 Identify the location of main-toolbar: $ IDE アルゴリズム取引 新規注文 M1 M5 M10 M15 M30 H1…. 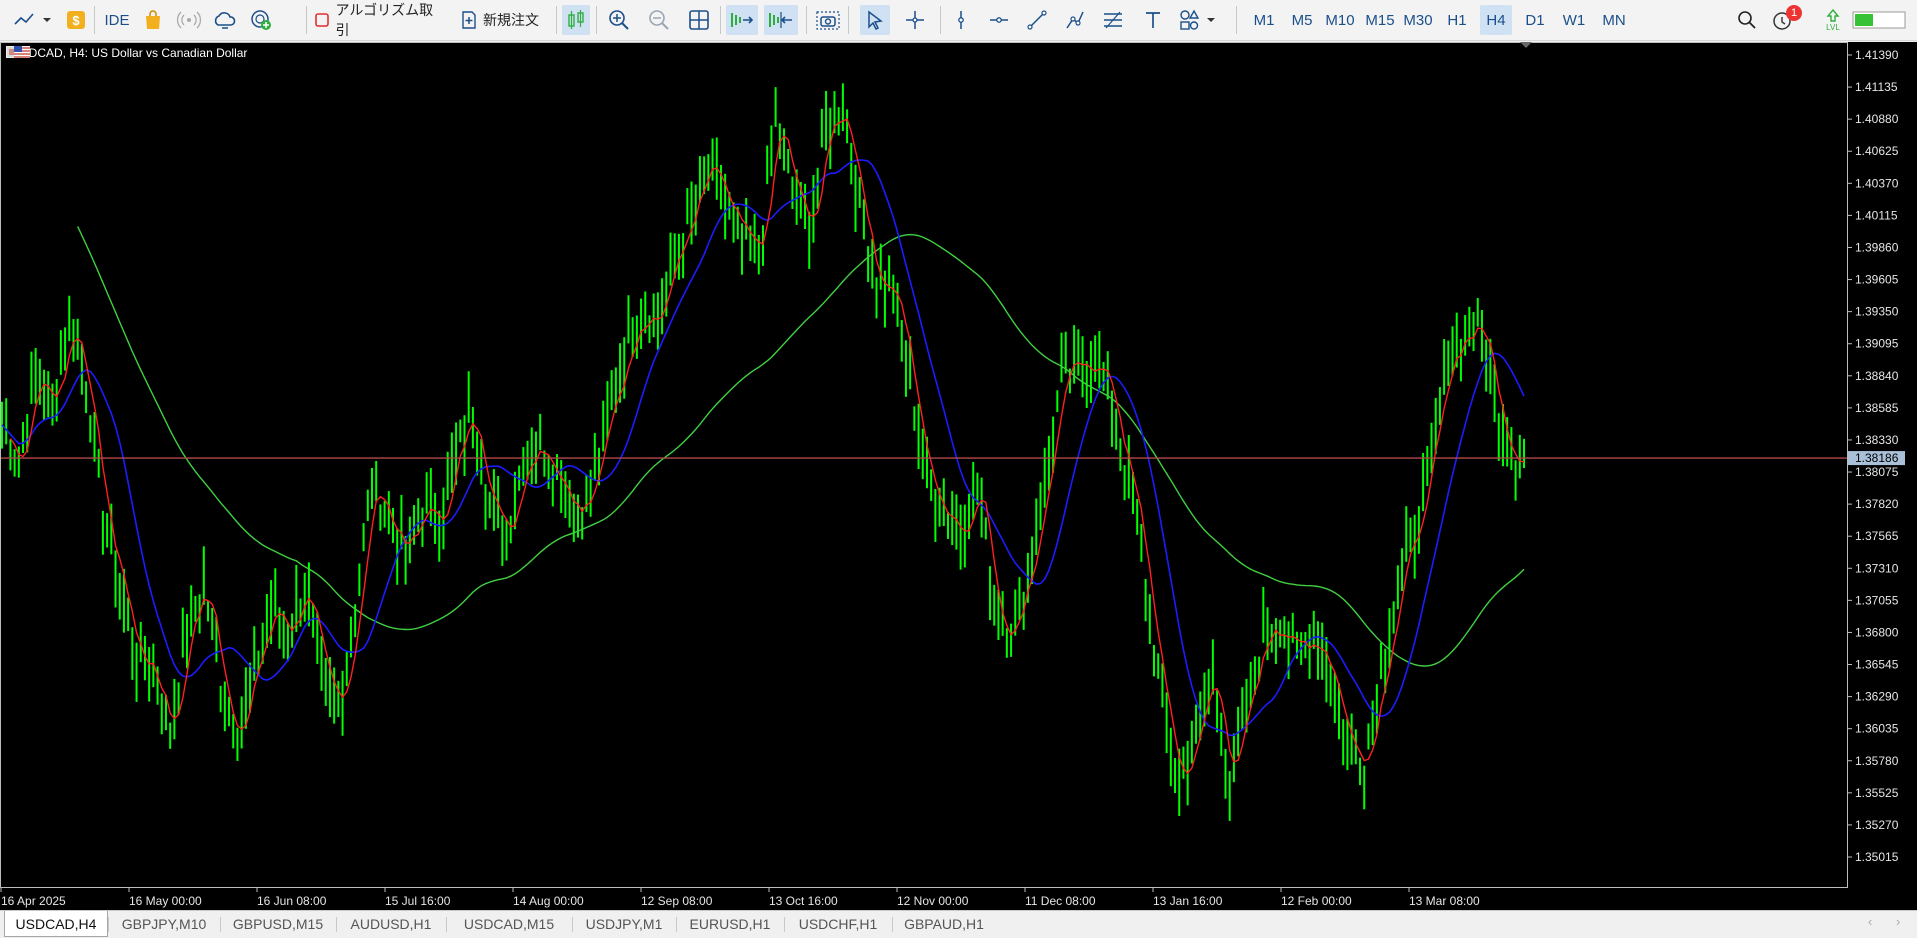
(958, 20).